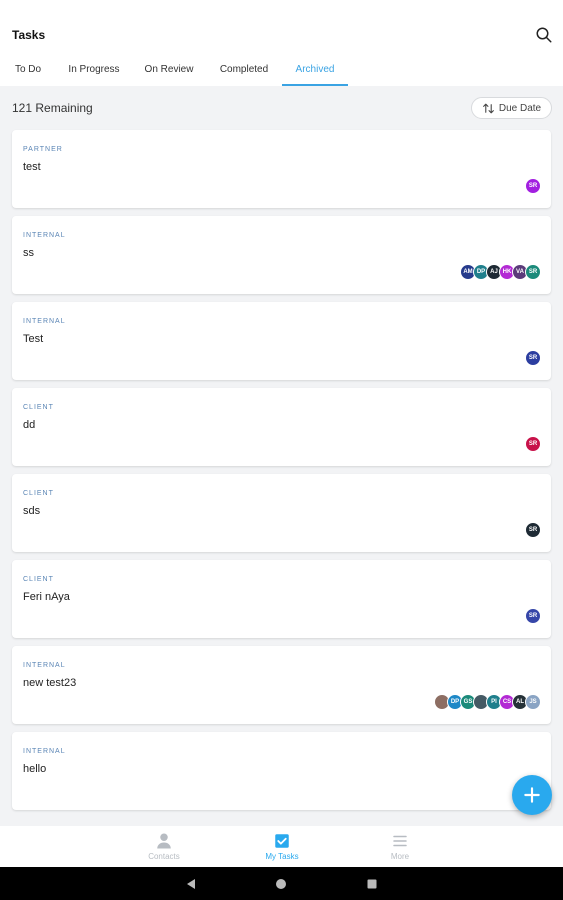  What do you see at coordinates (164, 841) in the screenshot?
I see `person-icon` at bounding box center [164, 841].